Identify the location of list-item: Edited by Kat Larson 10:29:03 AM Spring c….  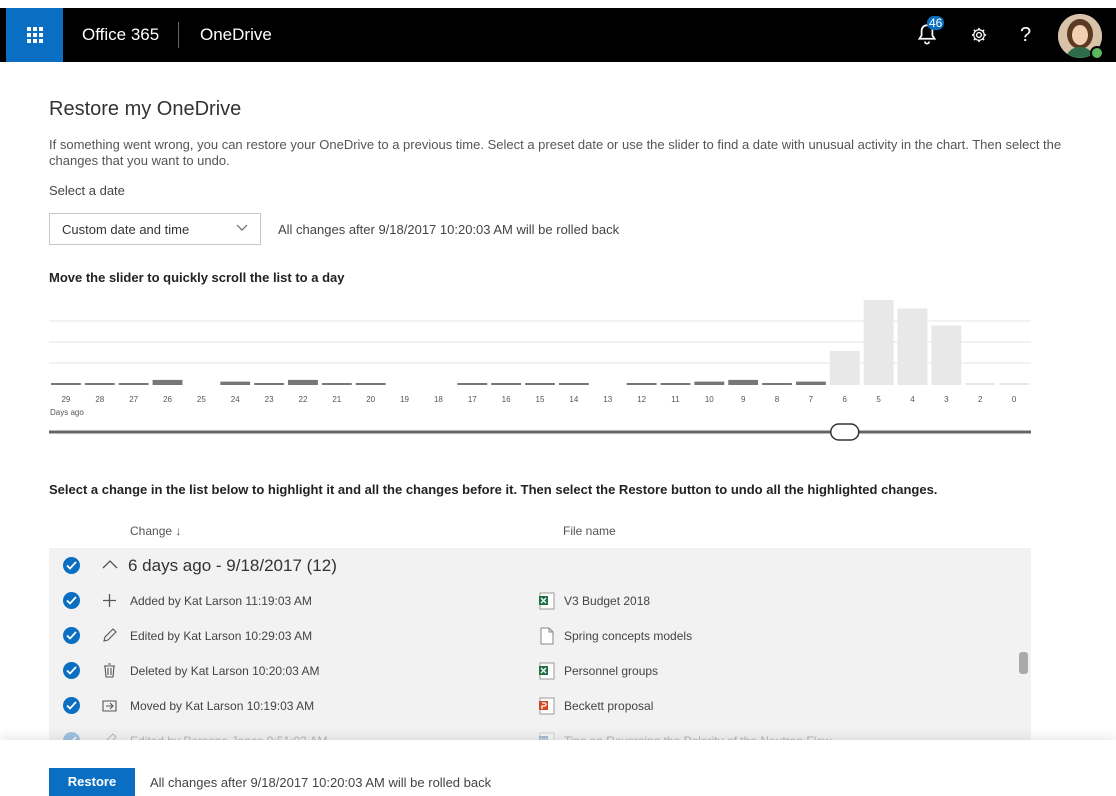
(540, 635).